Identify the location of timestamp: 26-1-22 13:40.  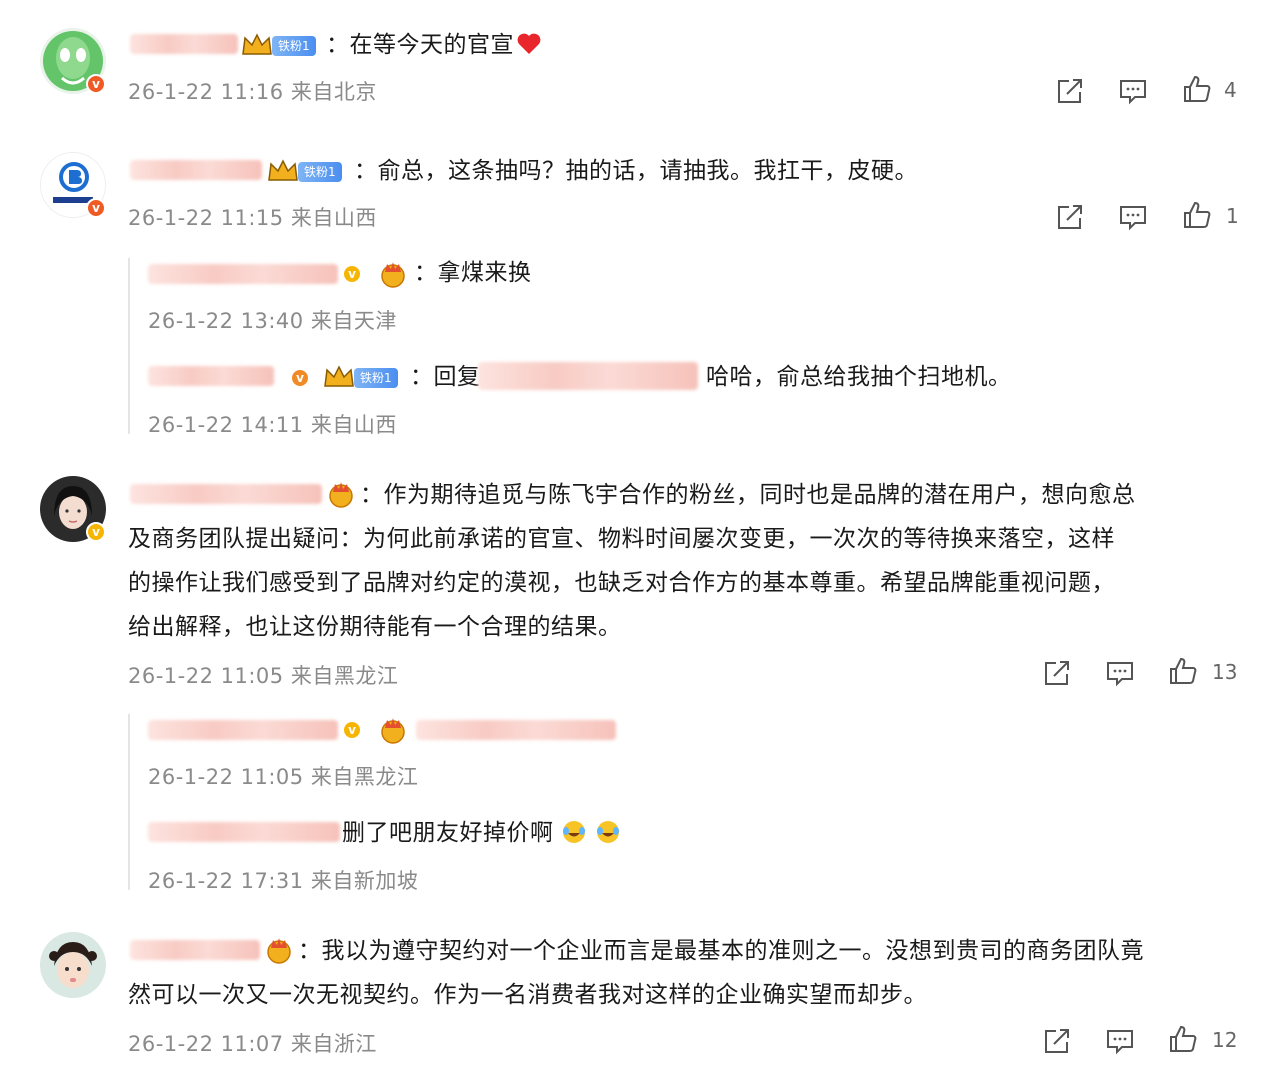
(226, 321).